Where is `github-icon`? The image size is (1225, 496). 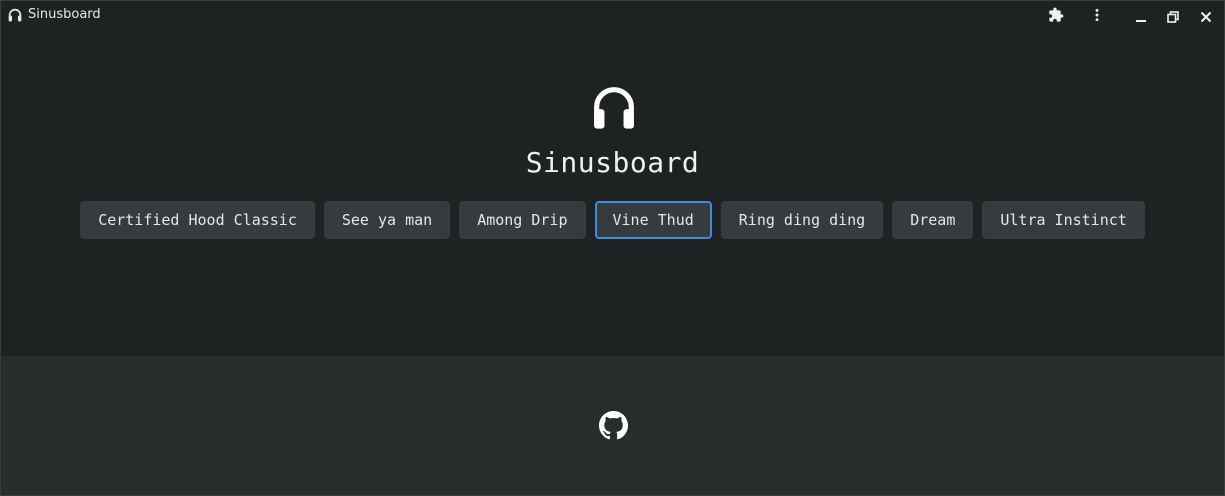 github-icon is located at coordinates (613, 425).